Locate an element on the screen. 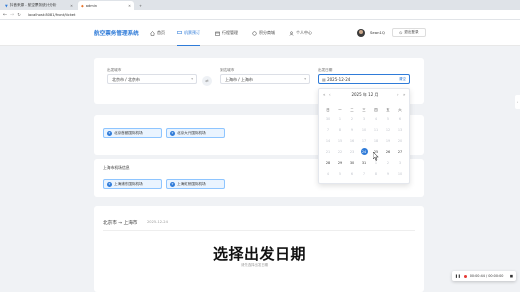 This screenshot has width=520, height=292. home-icon is located at coordinates (152, 33).